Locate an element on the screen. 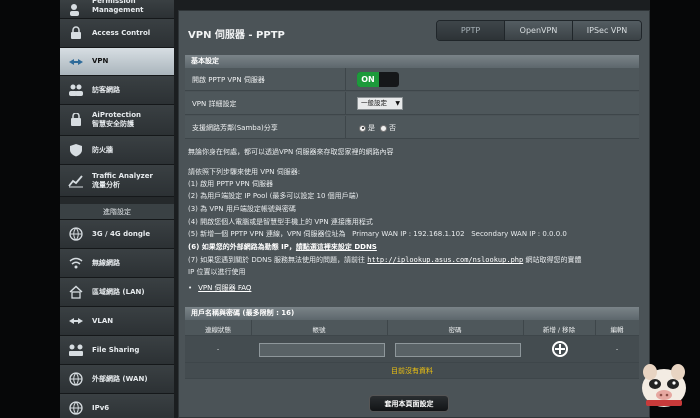  sidebar-item-traffic-analyzer: Traffic Analyzer 流量分析 is located at coordinates (117, 181).